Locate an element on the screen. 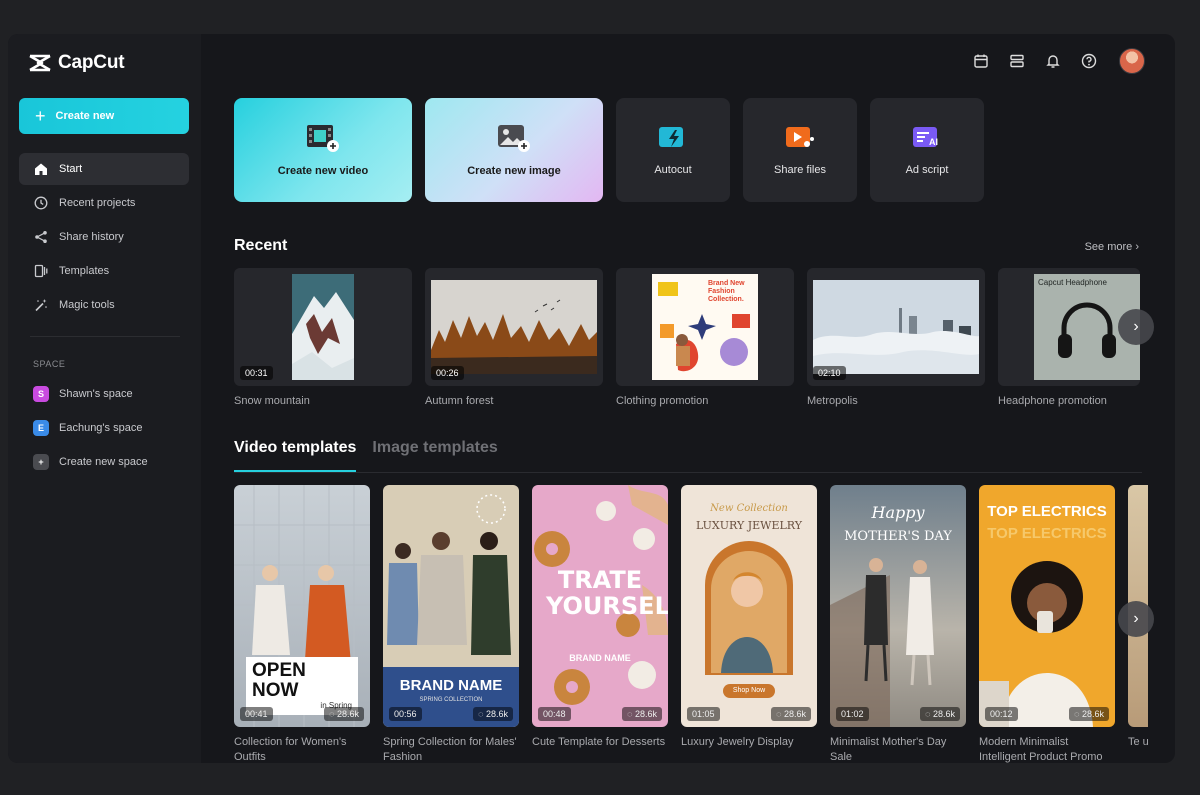 The height and width of the screenshot is (795, 1200). capcut-logo: CapCut is located at coordinates (76, 63).